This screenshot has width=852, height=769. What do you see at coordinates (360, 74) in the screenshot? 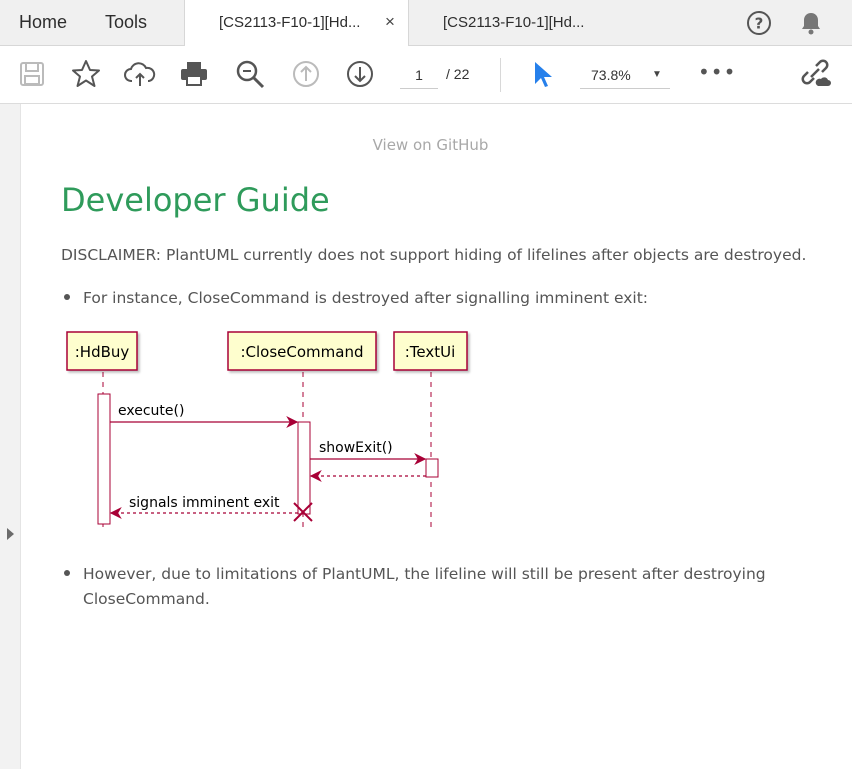
I see `page-down-icon` at bounding box center [360, 74].